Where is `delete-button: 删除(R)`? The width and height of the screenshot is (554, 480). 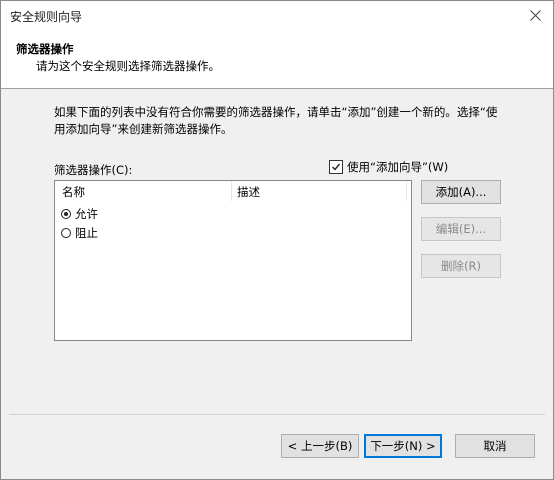
delete-button: 删除(R) is located at coordinates (461, 266).